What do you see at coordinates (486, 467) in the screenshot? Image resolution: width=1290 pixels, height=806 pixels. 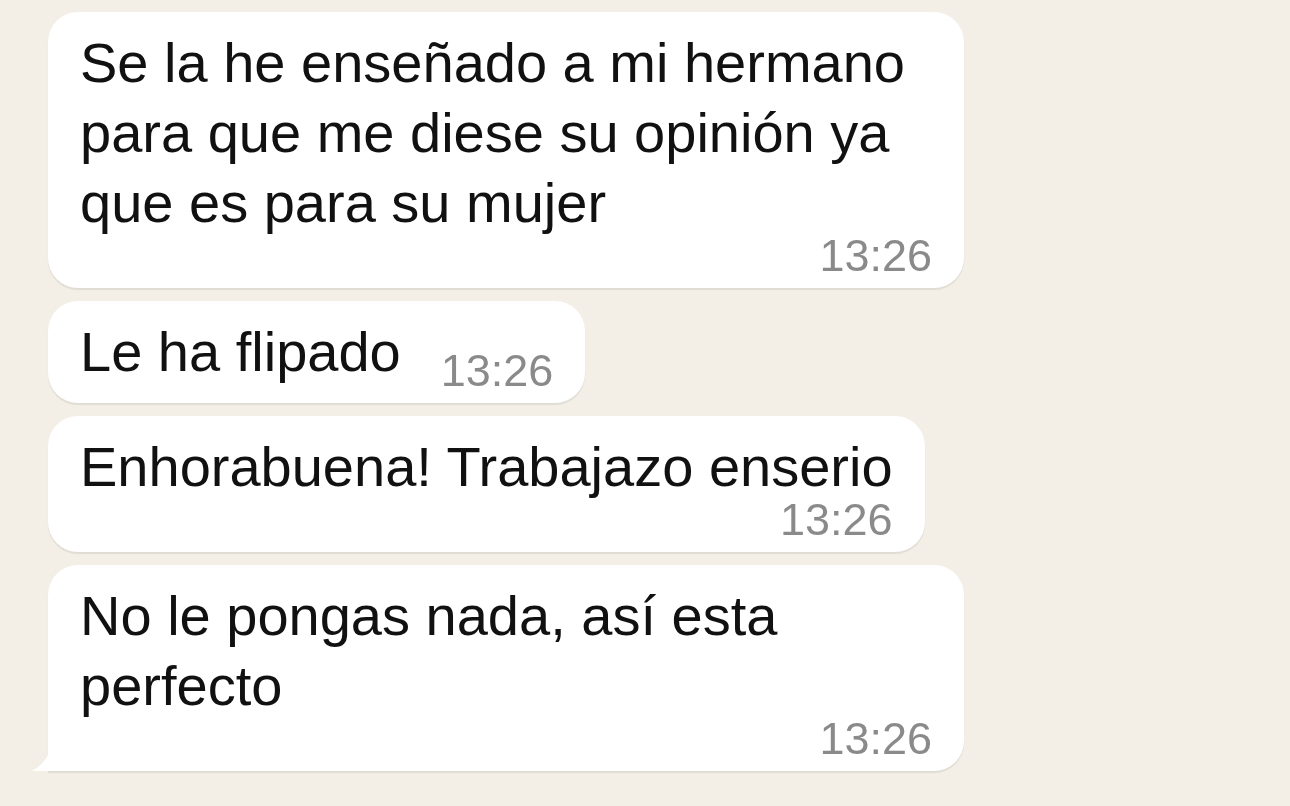 I see `message-text: Enhorabuena! Trabajazo enserio` at bounding box center [486, 467].